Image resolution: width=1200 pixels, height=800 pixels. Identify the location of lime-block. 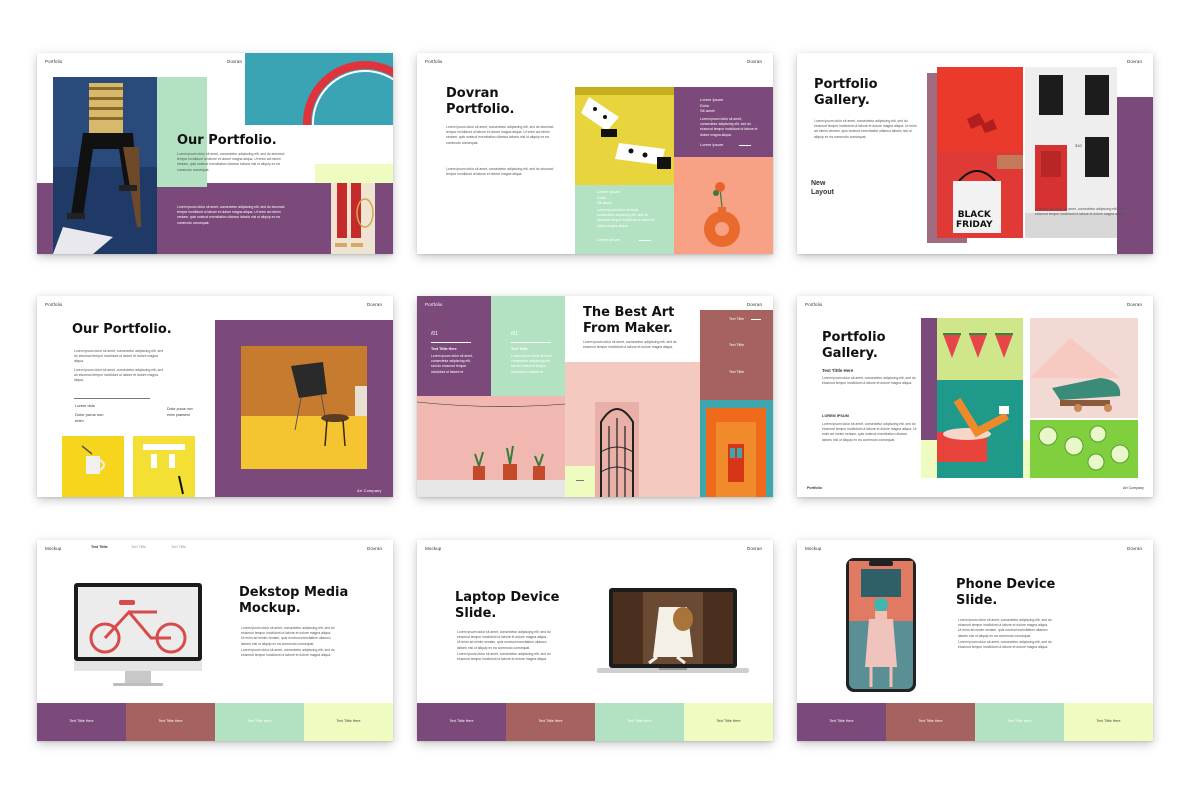
(354, 173).